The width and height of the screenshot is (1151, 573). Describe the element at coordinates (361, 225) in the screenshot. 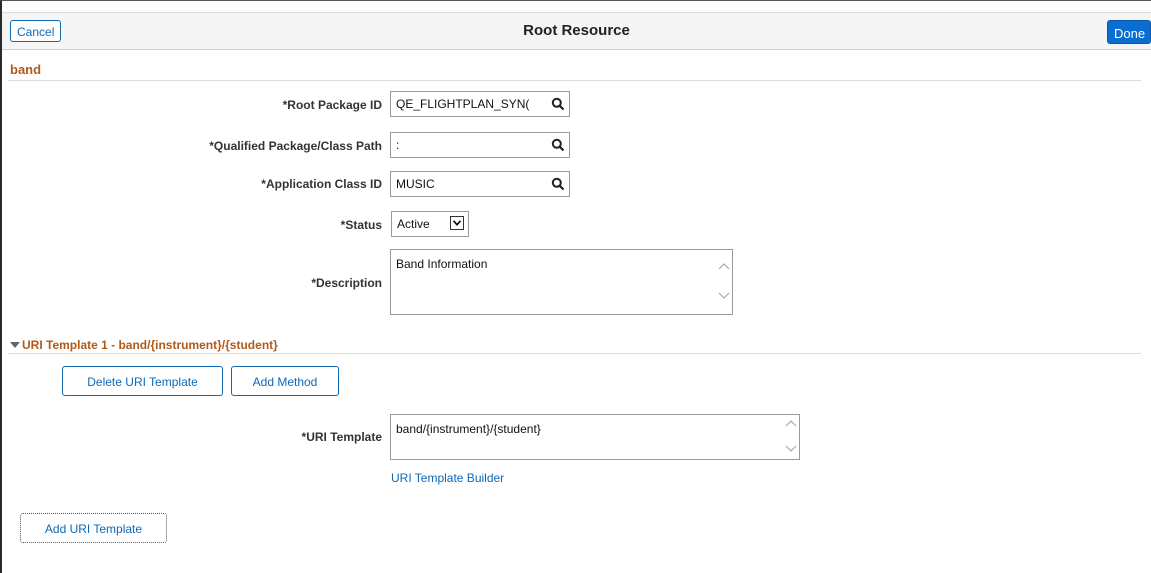

I see `status-label: *Status` at that location.